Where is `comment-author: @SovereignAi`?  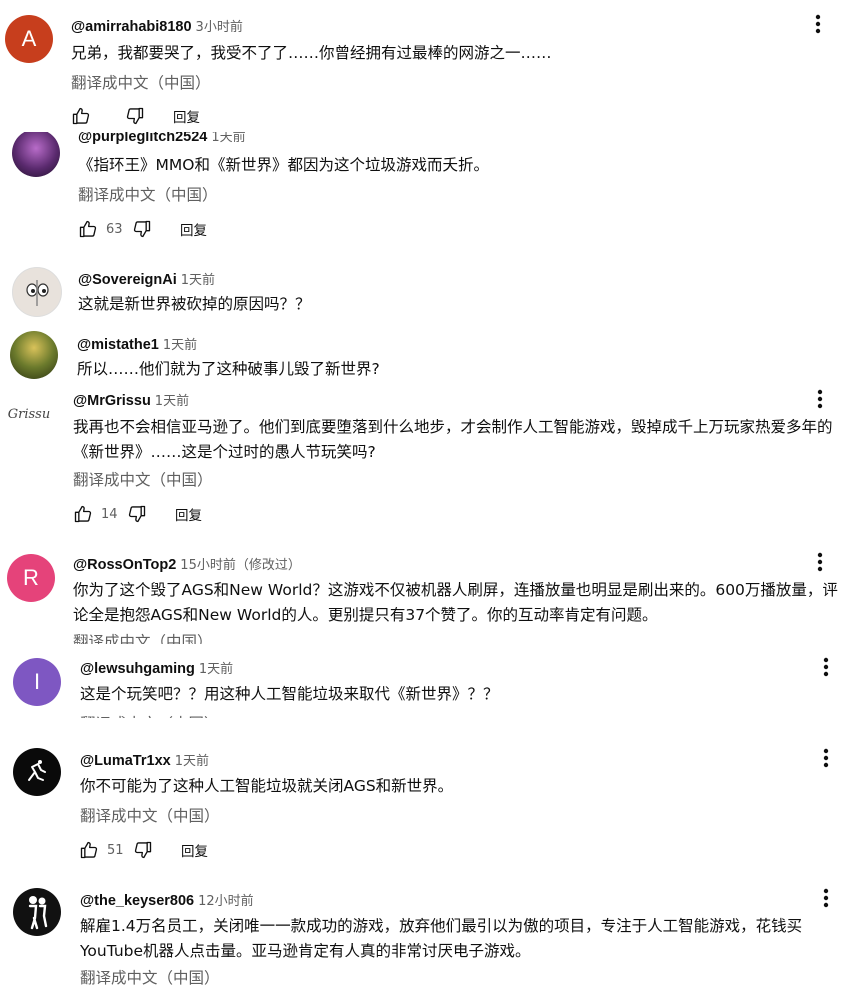
comment-author: @SovereignAi is located at coordinates (127, 280).